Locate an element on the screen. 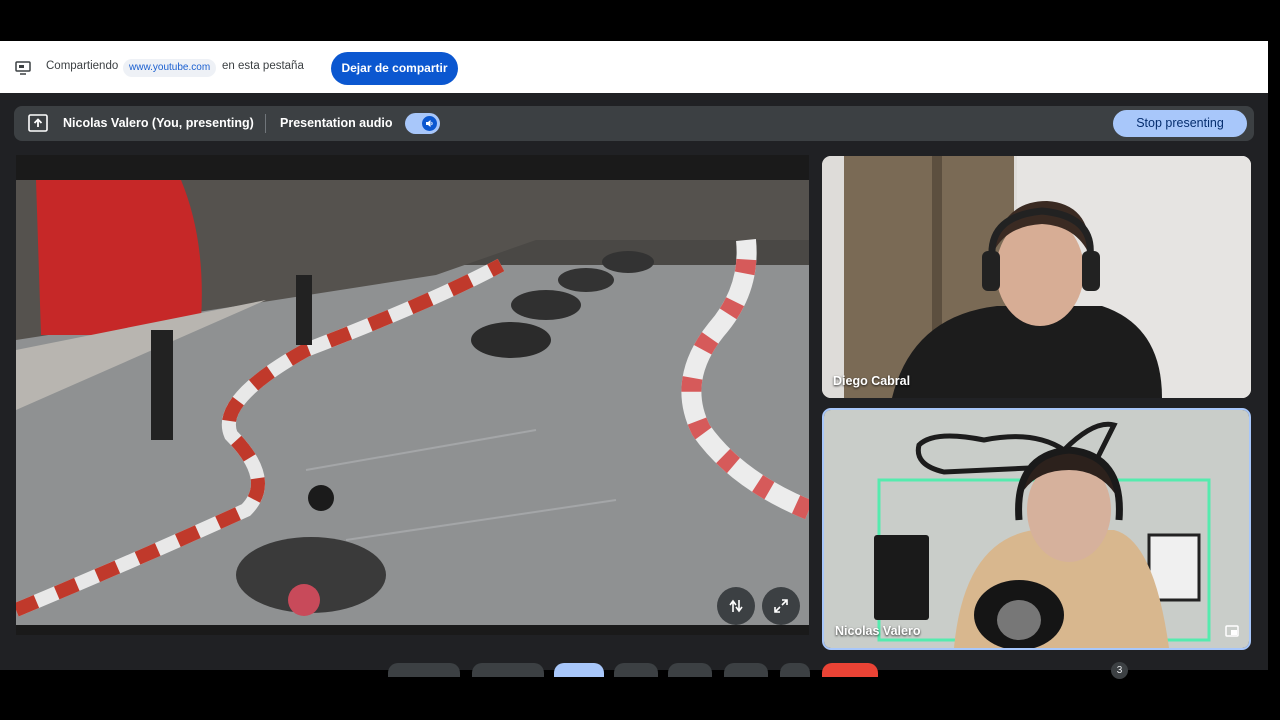 This screenshot has width=1280, height=720. swap-layout-button is located at coordinates (736, 606).